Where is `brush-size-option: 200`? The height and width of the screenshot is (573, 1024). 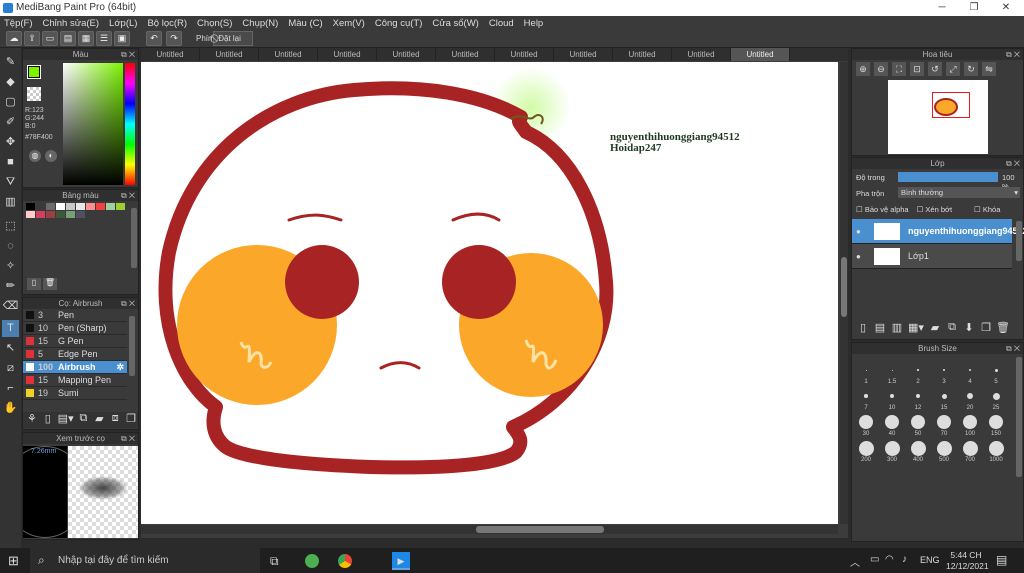 brush-size-option: 200 is located at coordinates (866, 453).